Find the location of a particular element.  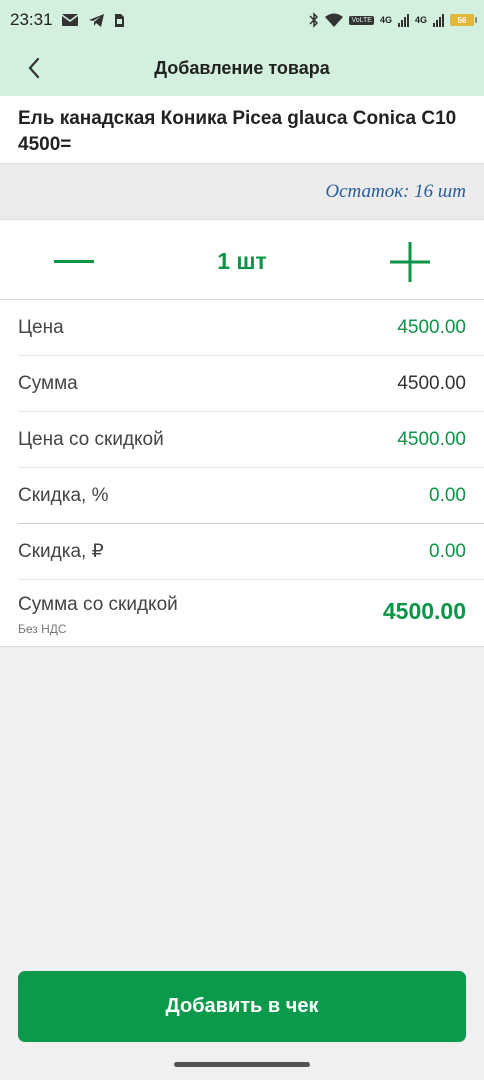

discount-rub-label: Скидка, ₽ is located at coordinates (61, 551).